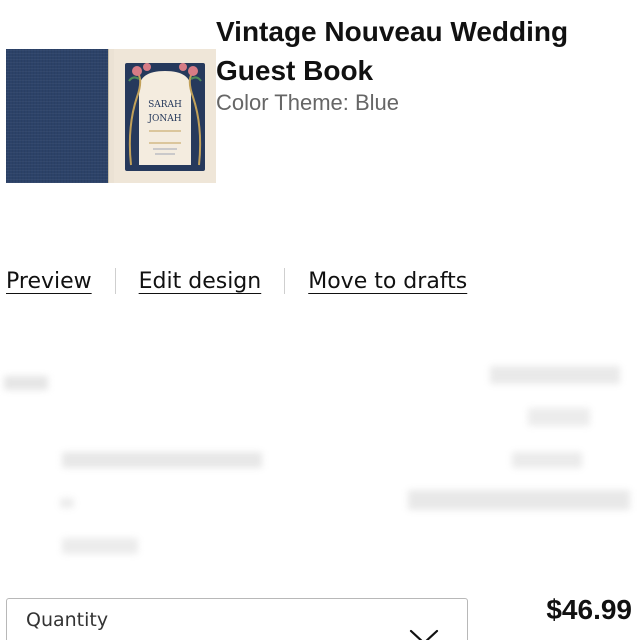  What do you see at coordinates (111, 116) in the screenshot?
I see `product-thumbnail: SARAH JONAH` at bounding box center [111, 116].